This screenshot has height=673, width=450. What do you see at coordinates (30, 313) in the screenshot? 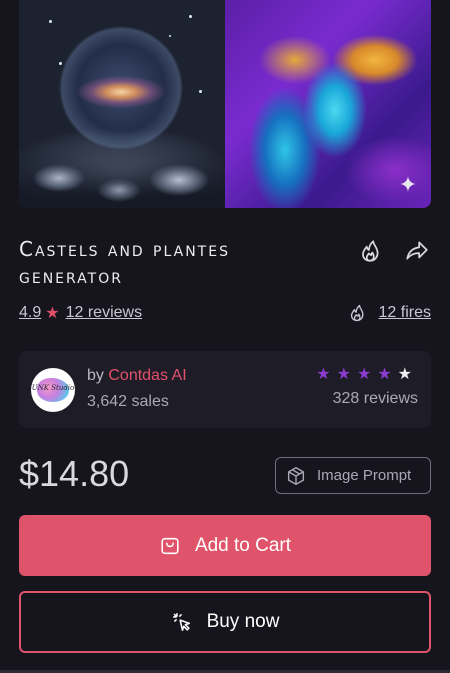
I see `rating-score: 4.9` at bounding box center [30, 313].